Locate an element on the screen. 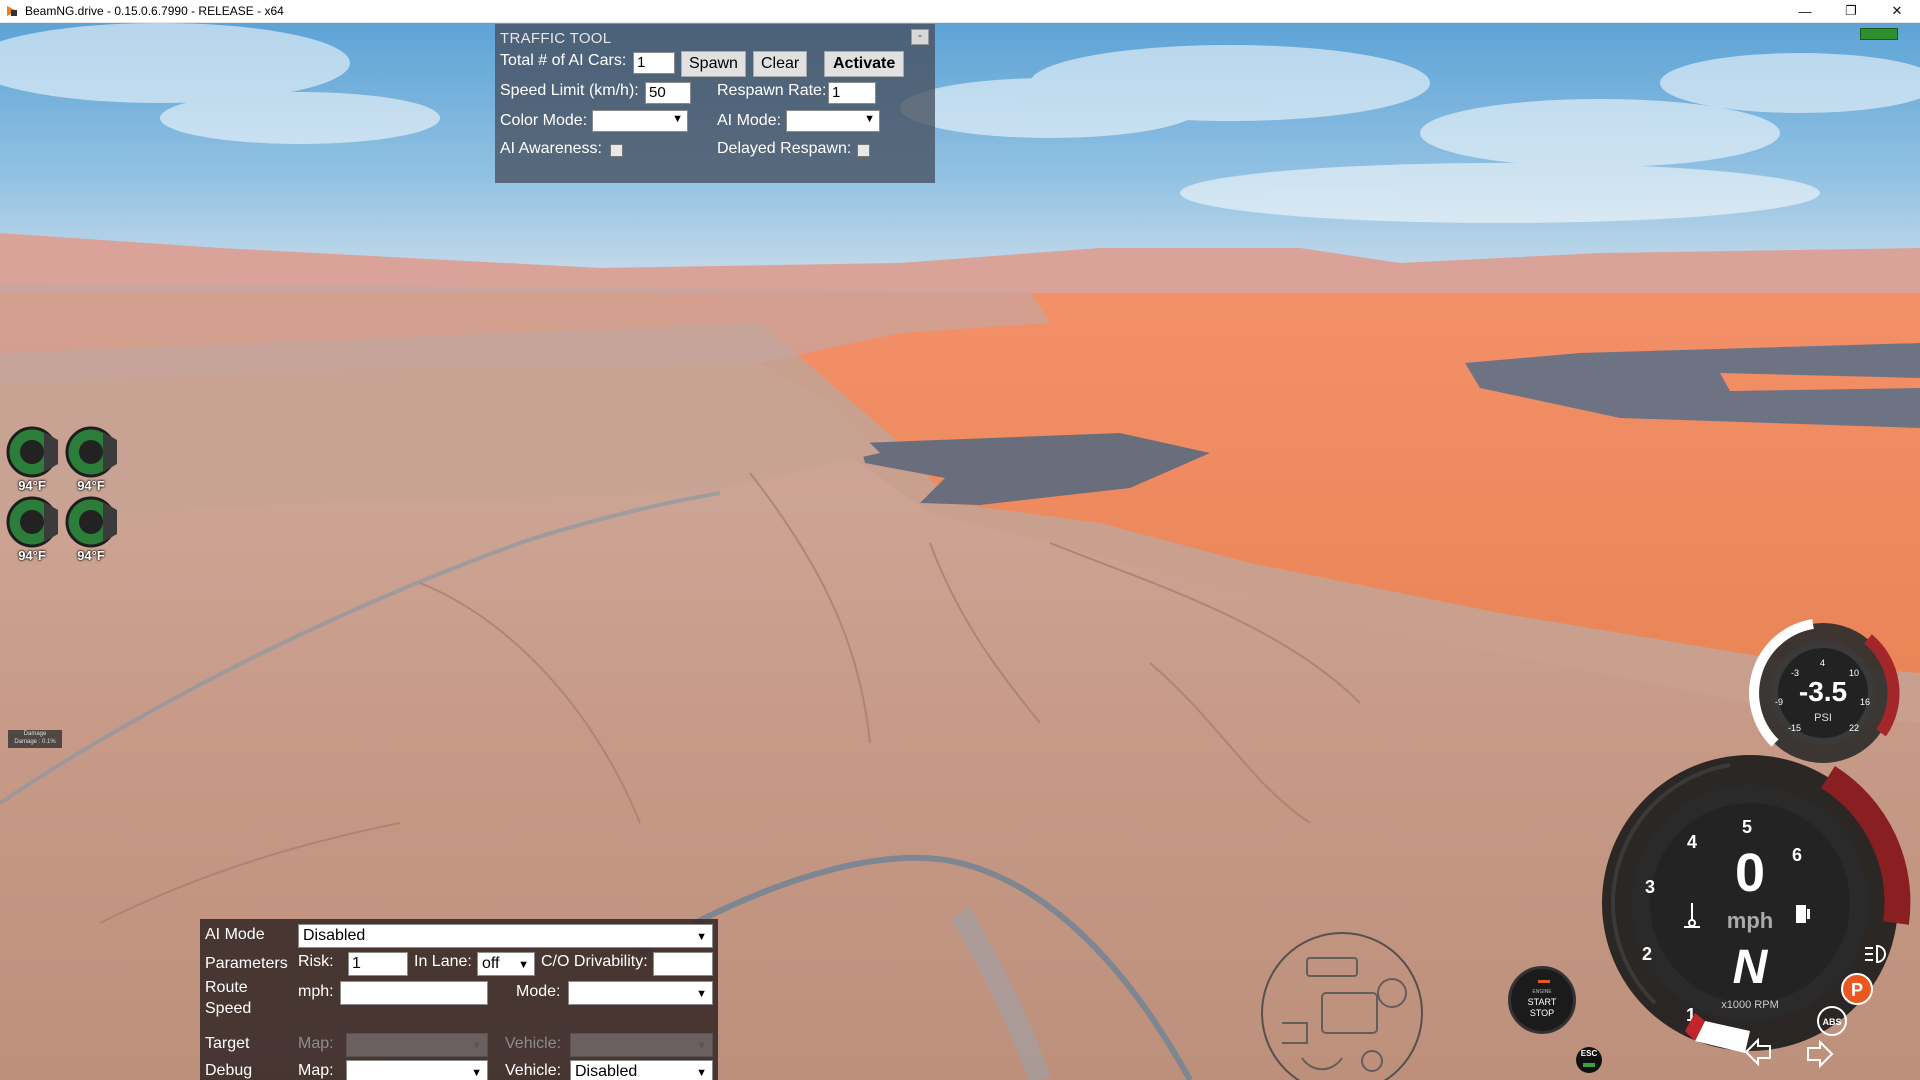  start-text: START is located at coordinates (1542, 1002).